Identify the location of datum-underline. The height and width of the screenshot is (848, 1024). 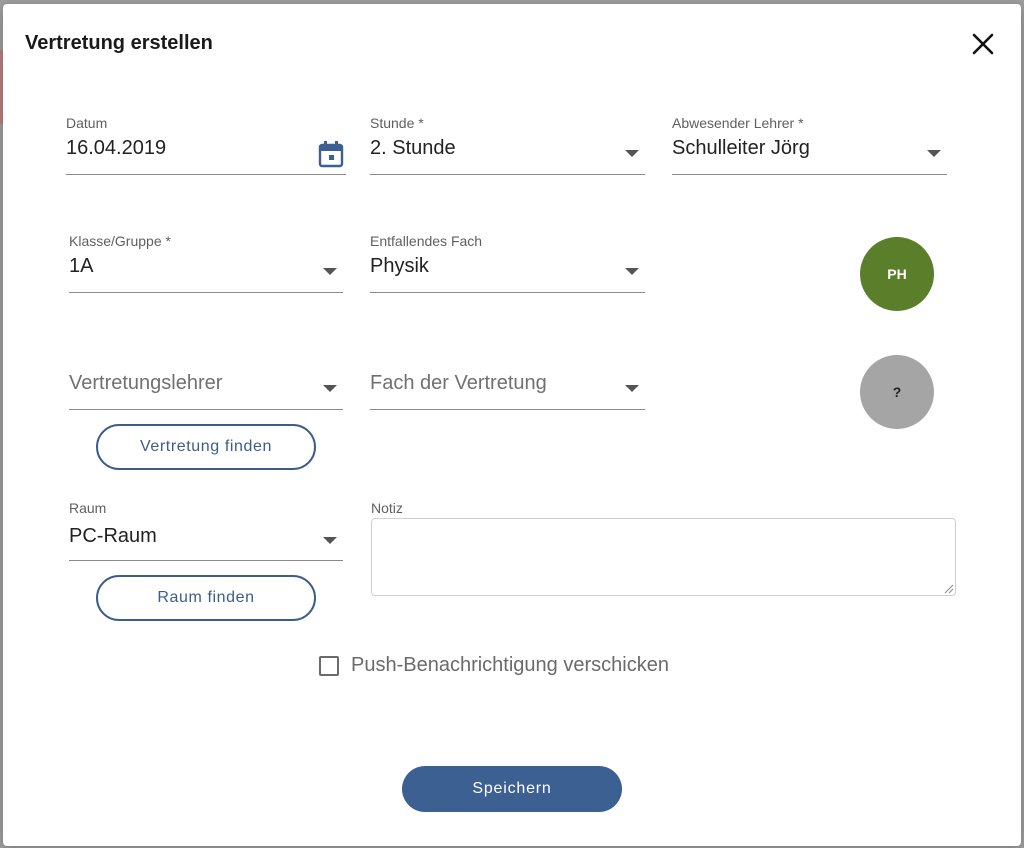
(206, 174).